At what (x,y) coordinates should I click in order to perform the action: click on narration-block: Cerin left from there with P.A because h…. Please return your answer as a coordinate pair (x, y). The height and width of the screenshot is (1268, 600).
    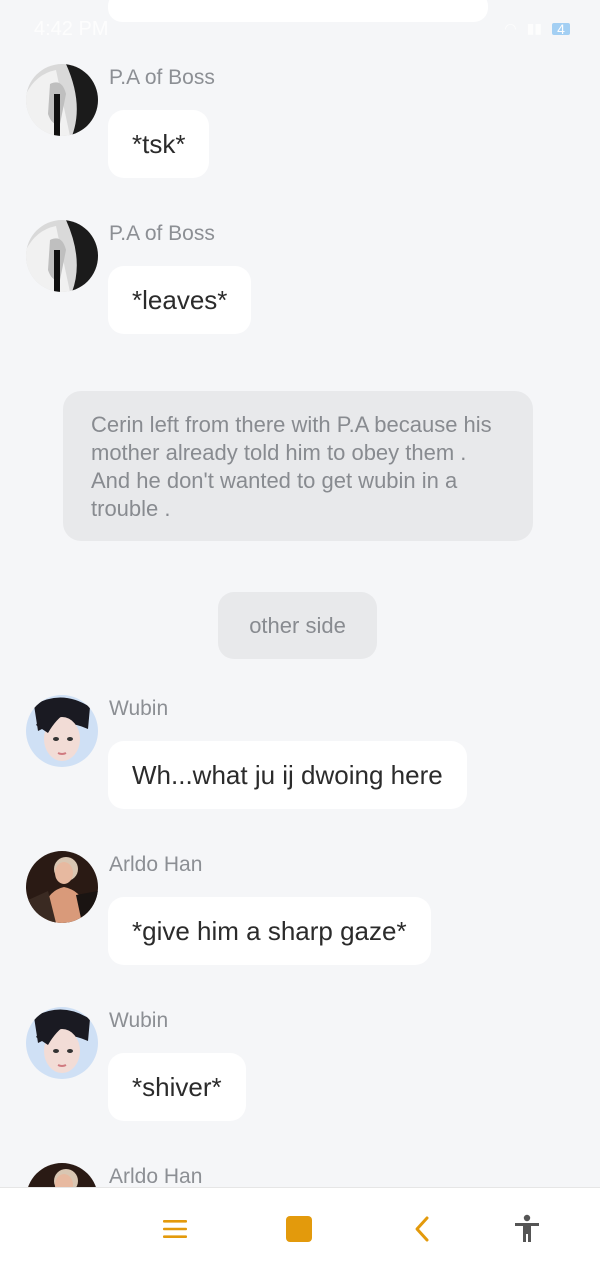
    Looking at the image, I should click on (298, 466).